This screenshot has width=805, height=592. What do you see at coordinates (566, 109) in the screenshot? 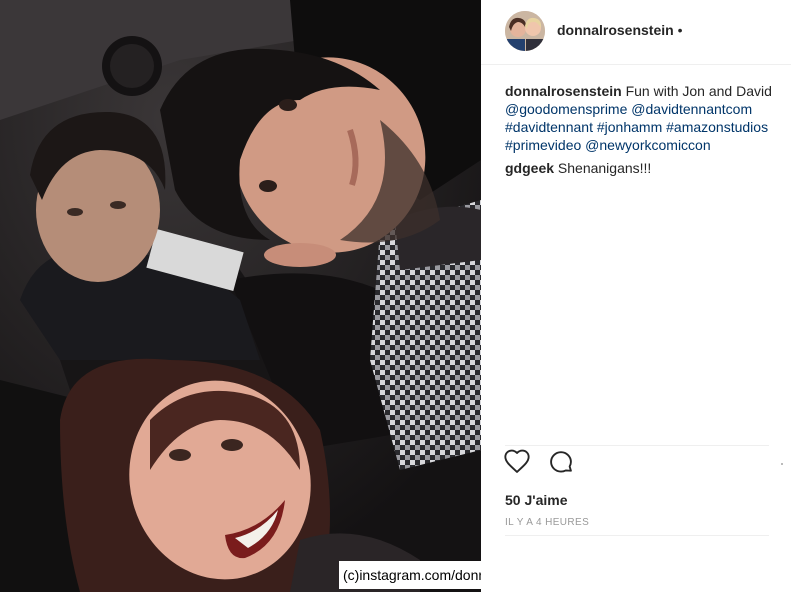
I see `caption-tag: @goodomensprime` at bounding box center [566, 109].